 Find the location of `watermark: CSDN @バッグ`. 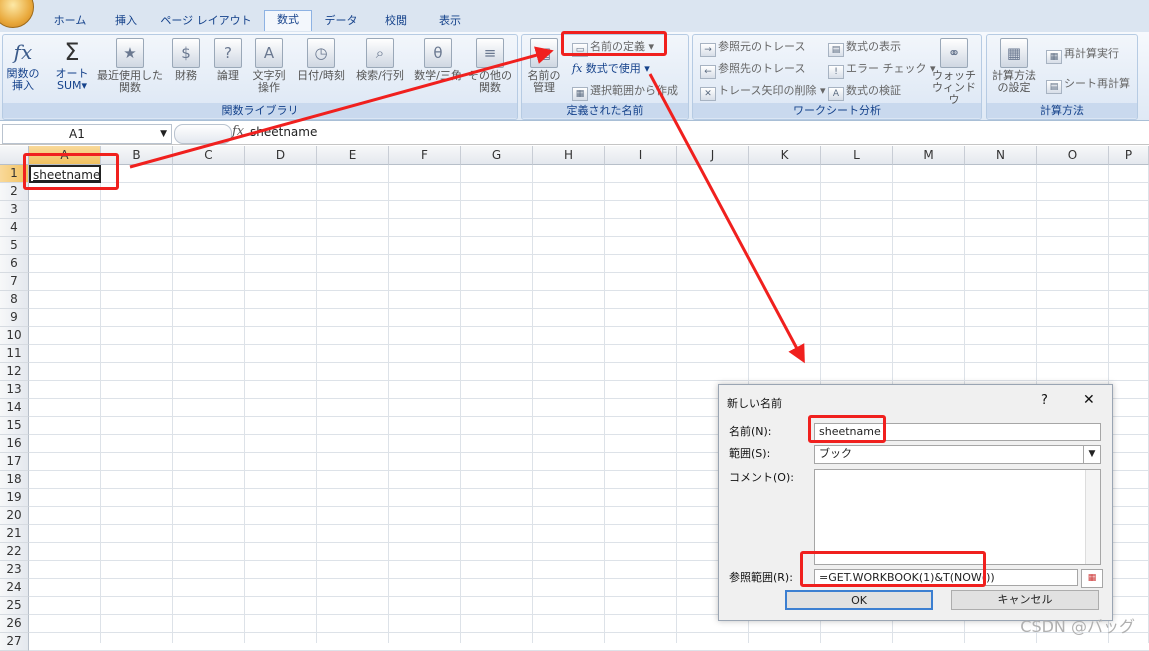

watermark: CSDN @バッグ is located at coordinates (1077, 626).